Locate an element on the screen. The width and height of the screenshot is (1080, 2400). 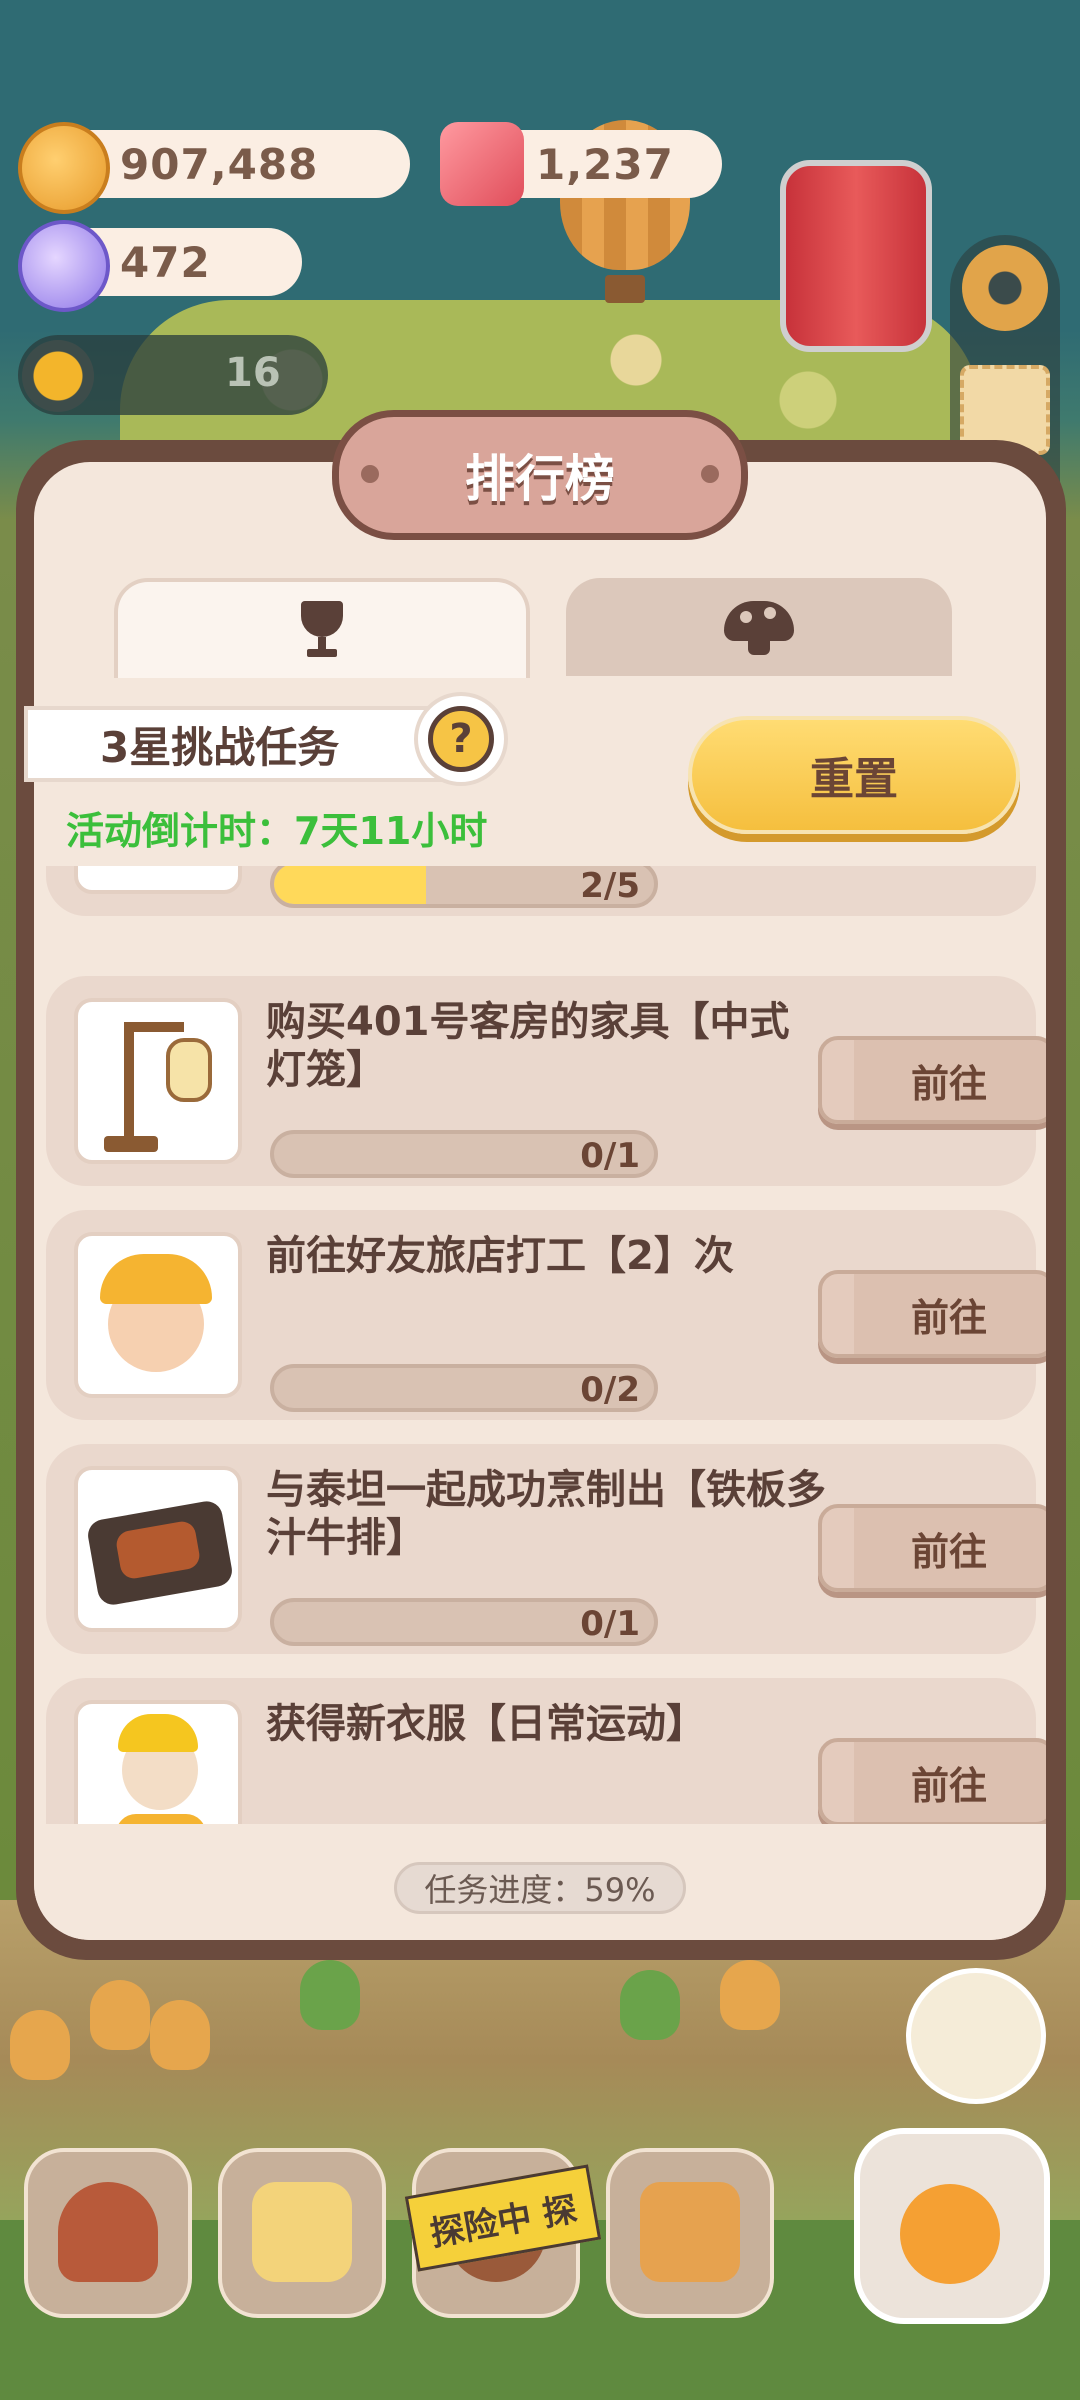
nav-home-button is located at coordinates (108, 2233).